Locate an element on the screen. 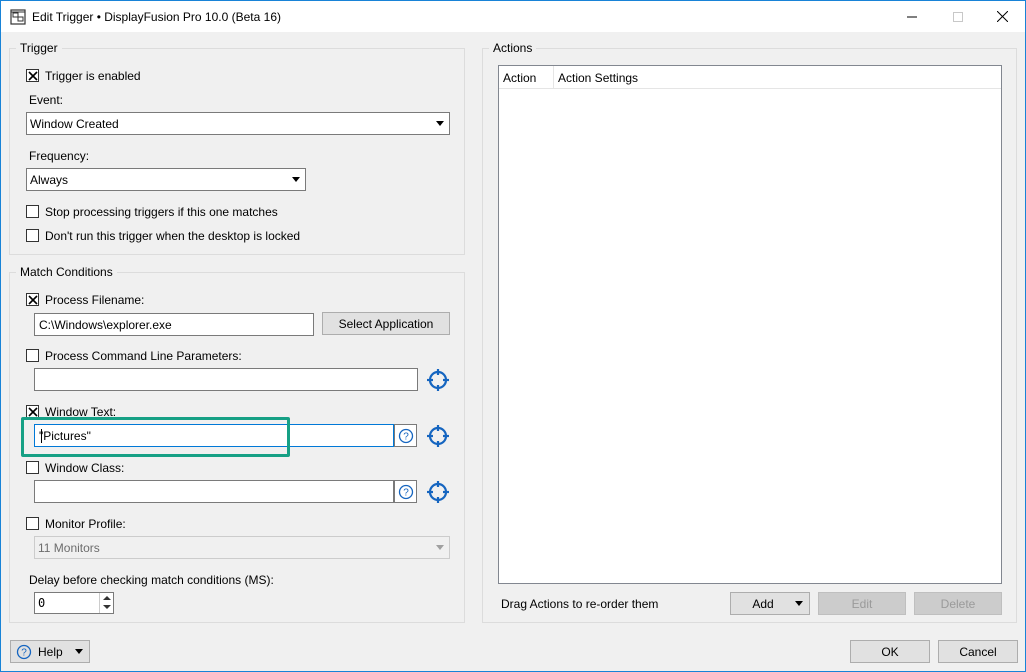 This screenshot has height=672, width=1026. process-filename-label: Process Filename: is located at coordinates (95, 300).